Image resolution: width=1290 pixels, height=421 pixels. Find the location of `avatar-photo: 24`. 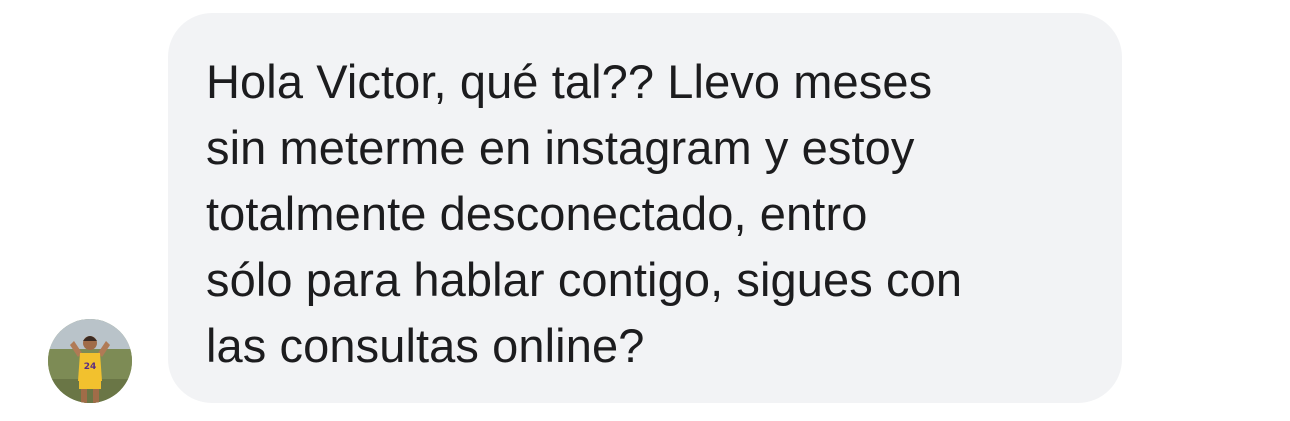

avatar-photo: 24 is located at coordinates (90, 361).